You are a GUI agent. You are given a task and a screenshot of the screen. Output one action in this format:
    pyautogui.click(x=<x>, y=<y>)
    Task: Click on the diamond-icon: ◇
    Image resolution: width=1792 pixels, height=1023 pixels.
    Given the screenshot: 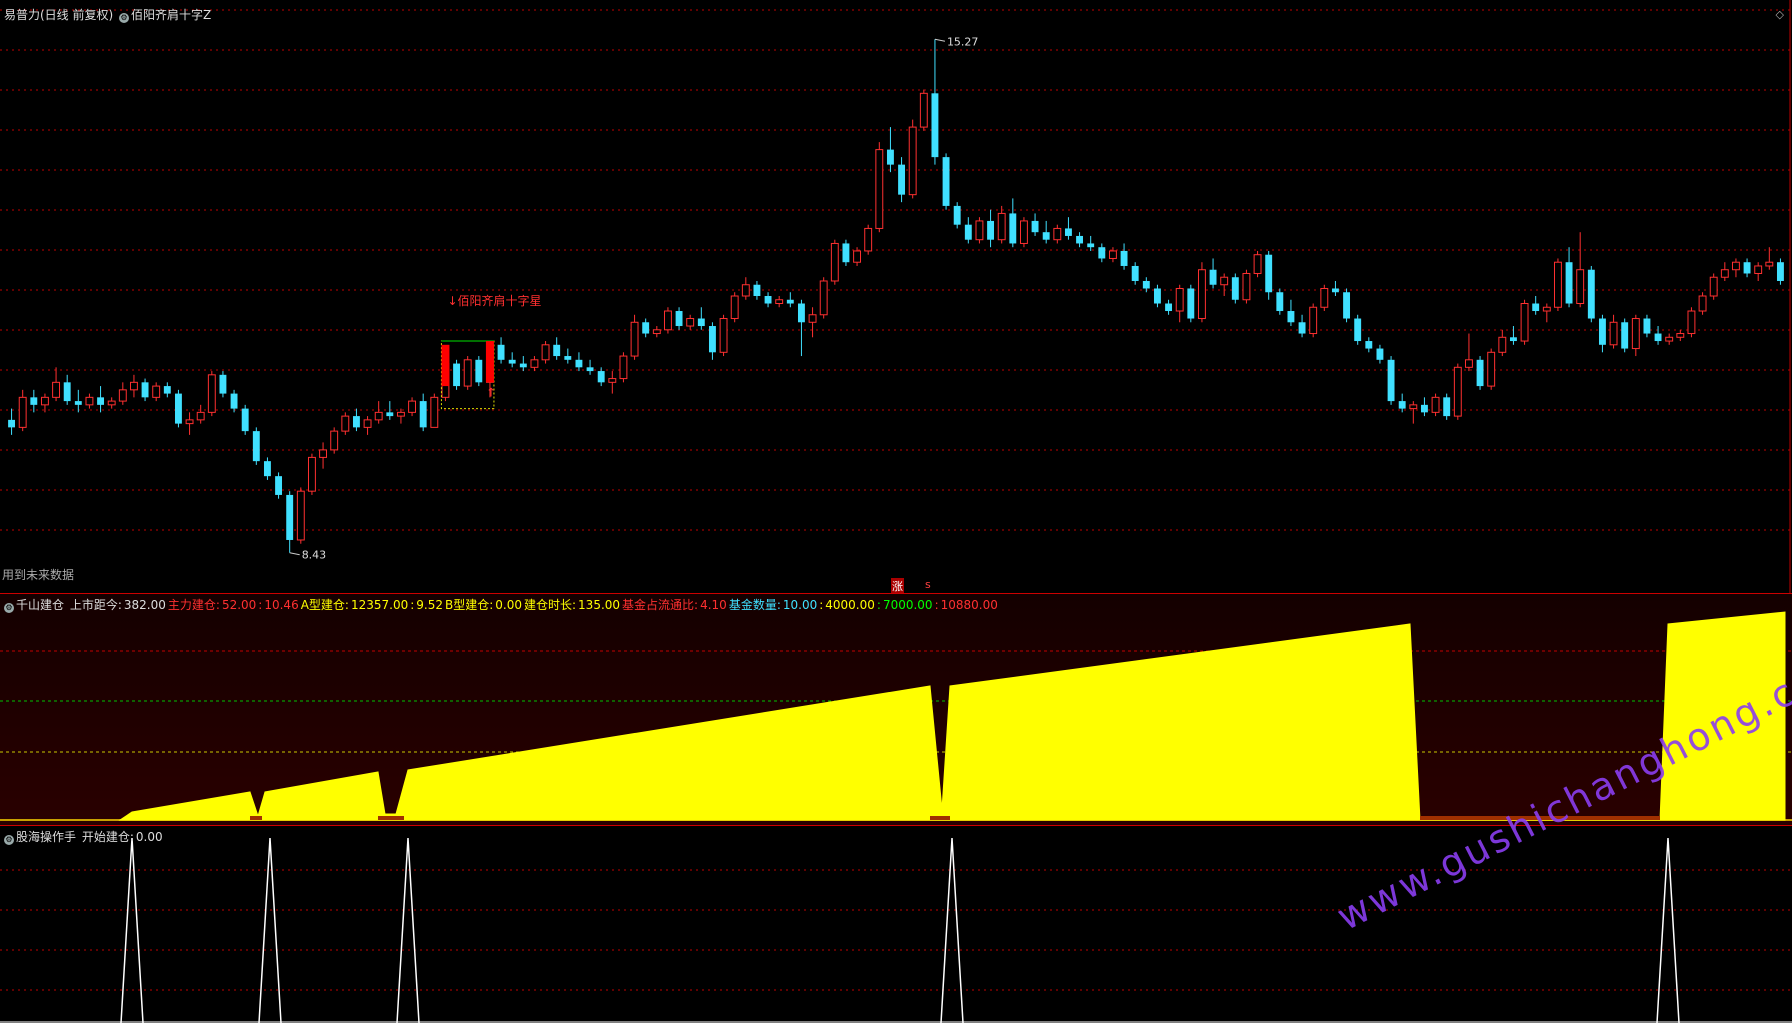 What is the action you would take?
    pyautogui.click(x=1780, y=14)
    